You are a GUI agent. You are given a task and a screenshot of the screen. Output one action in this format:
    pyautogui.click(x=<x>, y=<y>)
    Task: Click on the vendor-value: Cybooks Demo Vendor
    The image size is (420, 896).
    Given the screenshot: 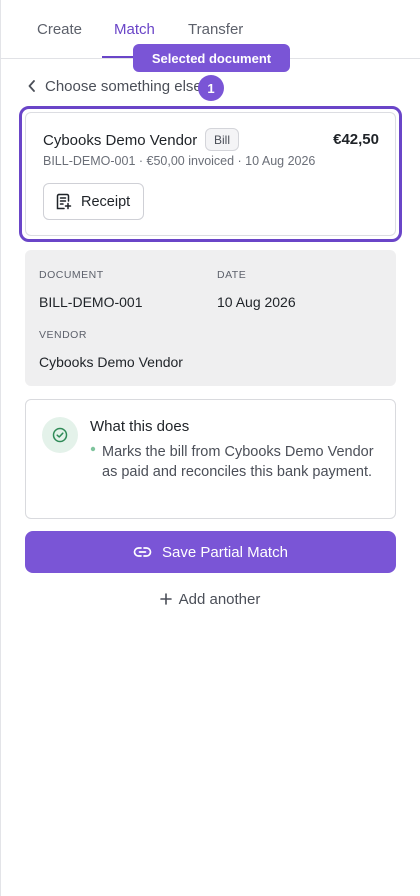 What is the action you would take?
    pyautogui.click(x=111, y=362)
    